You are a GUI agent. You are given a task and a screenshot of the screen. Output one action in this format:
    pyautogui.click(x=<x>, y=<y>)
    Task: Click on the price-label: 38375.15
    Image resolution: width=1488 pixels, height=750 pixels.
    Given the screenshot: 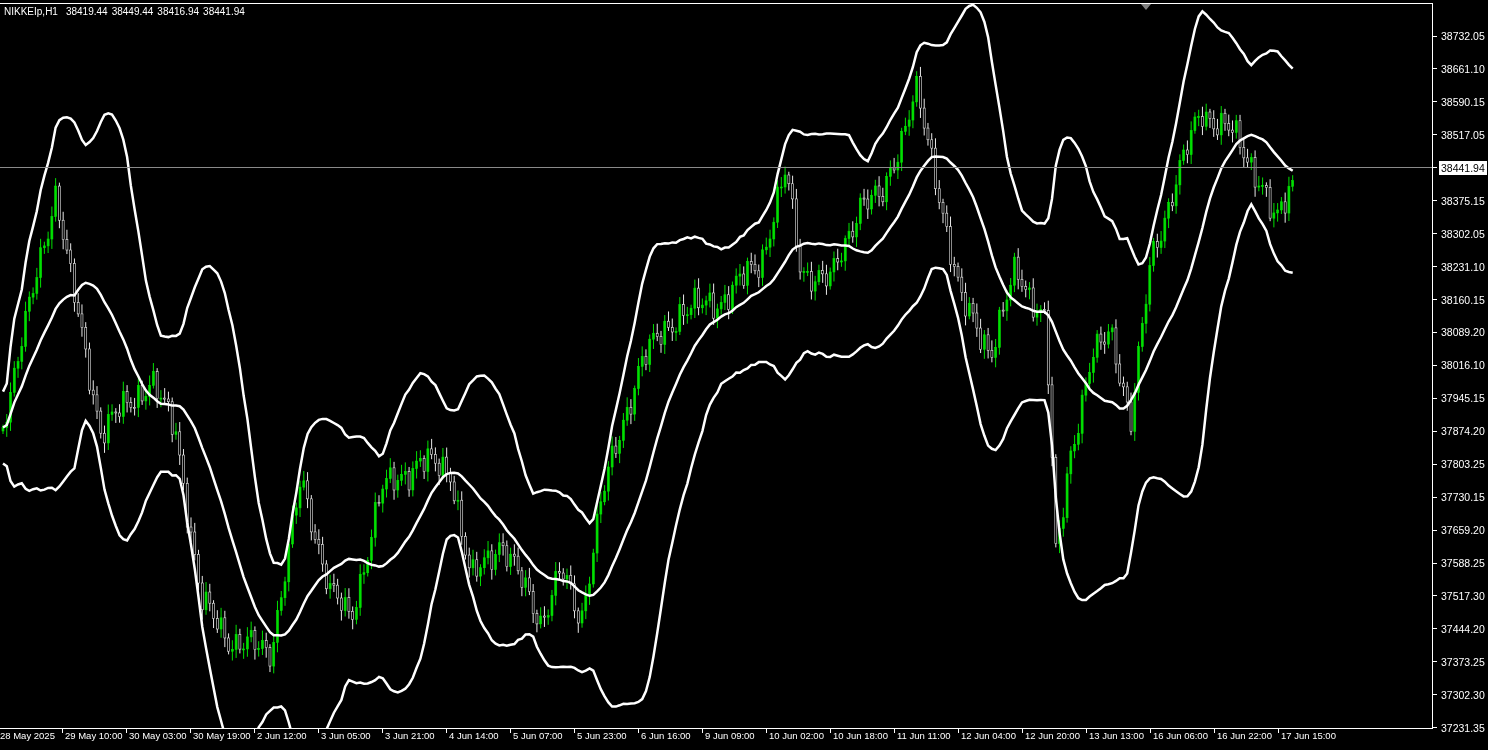 What is the action you would take?
    pyautogui.click(x=1463, y=200)
    